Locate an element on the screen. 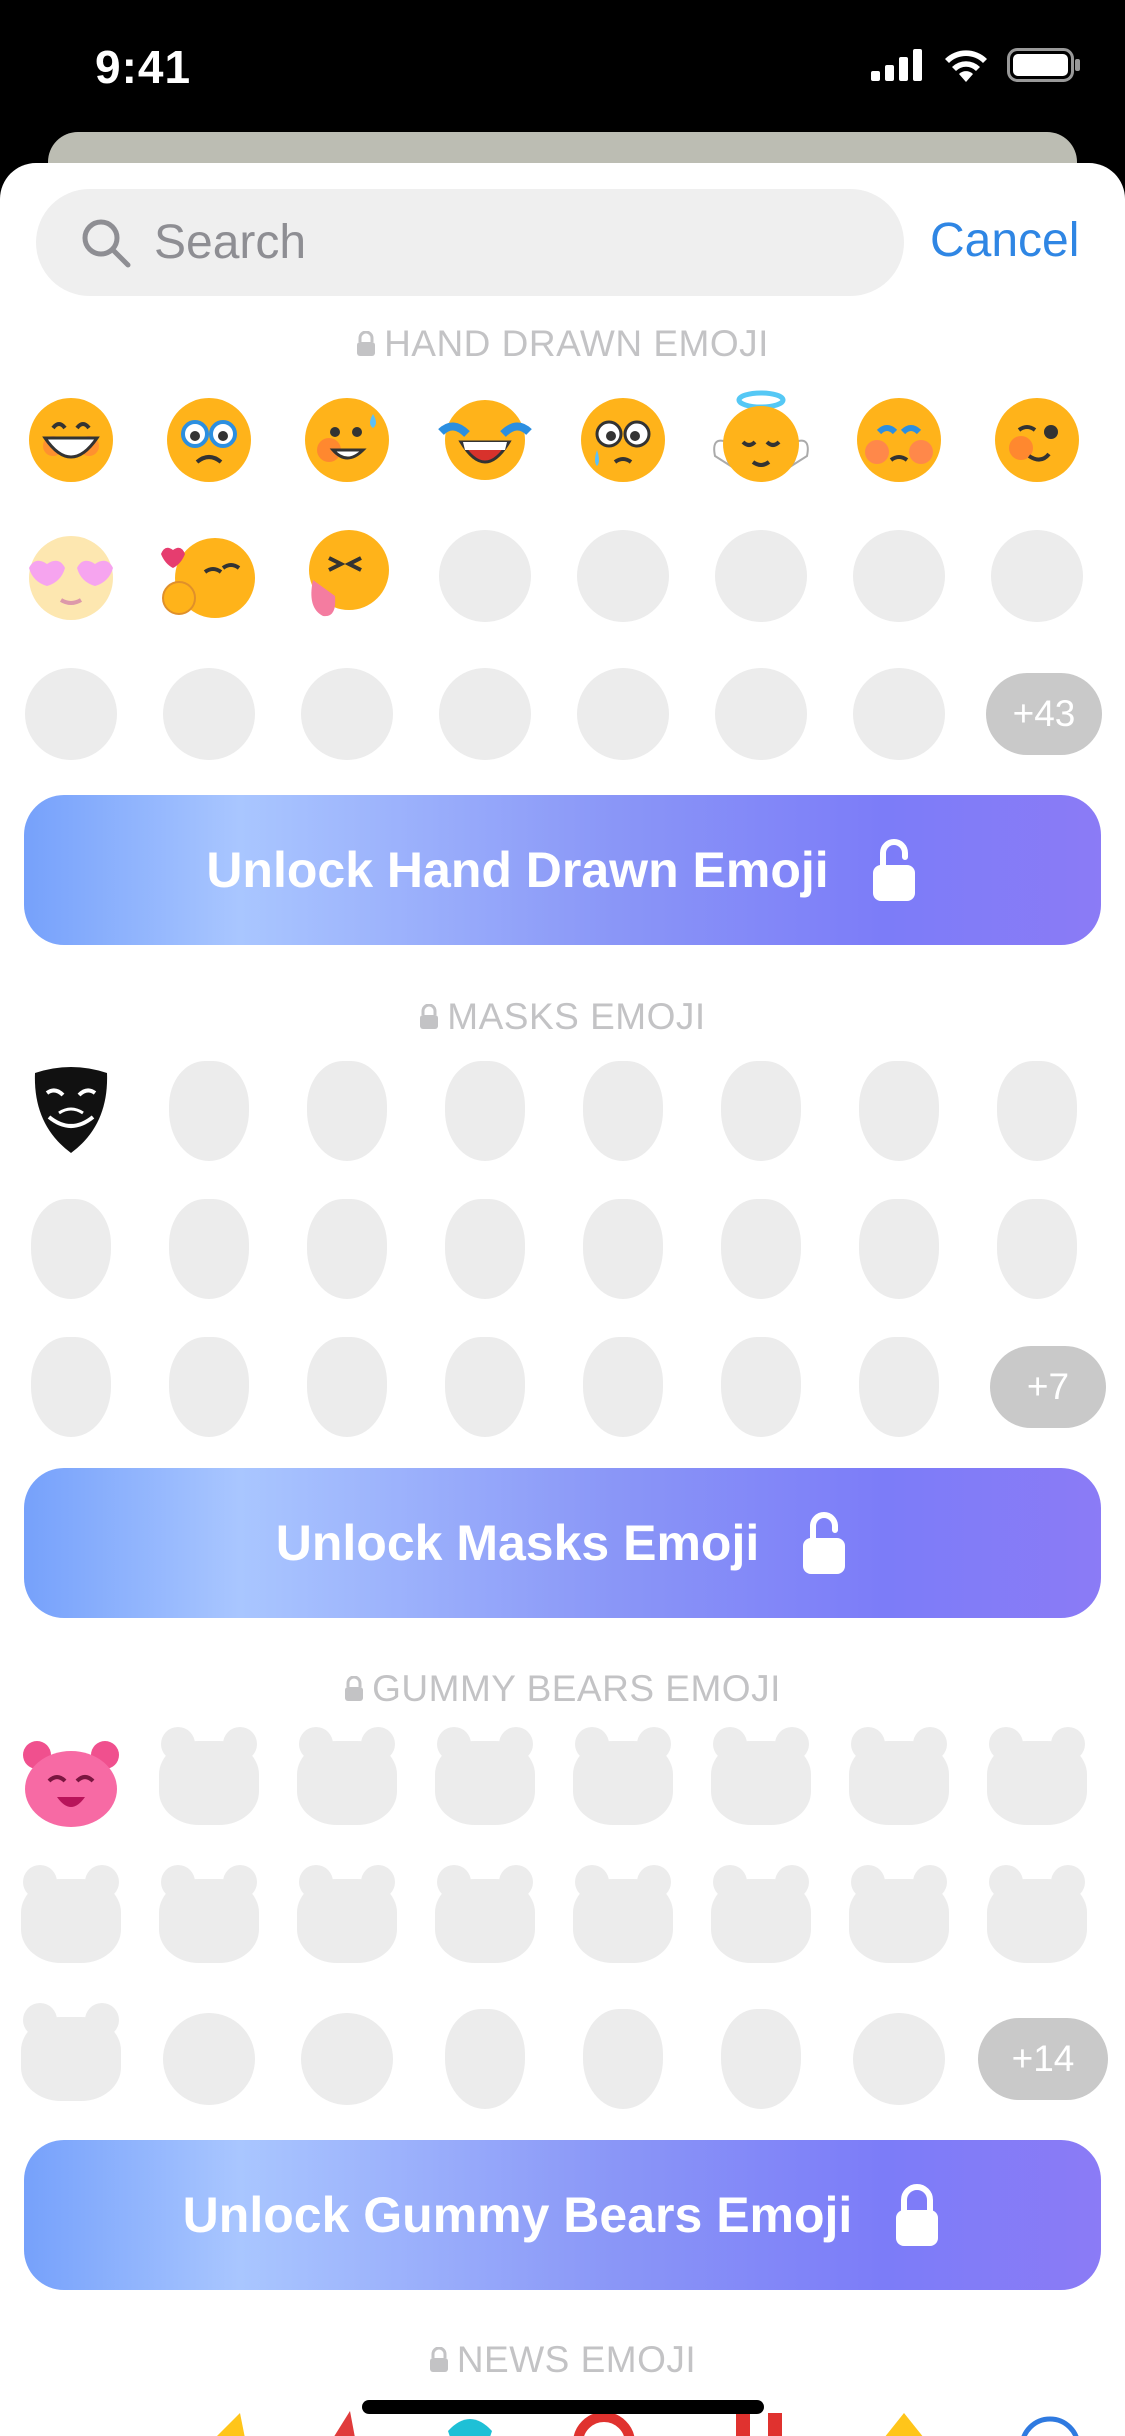 The height and width of the screenshot is (2436, 1125). emoji-sweat-smile is located at coordinates (347, 438).